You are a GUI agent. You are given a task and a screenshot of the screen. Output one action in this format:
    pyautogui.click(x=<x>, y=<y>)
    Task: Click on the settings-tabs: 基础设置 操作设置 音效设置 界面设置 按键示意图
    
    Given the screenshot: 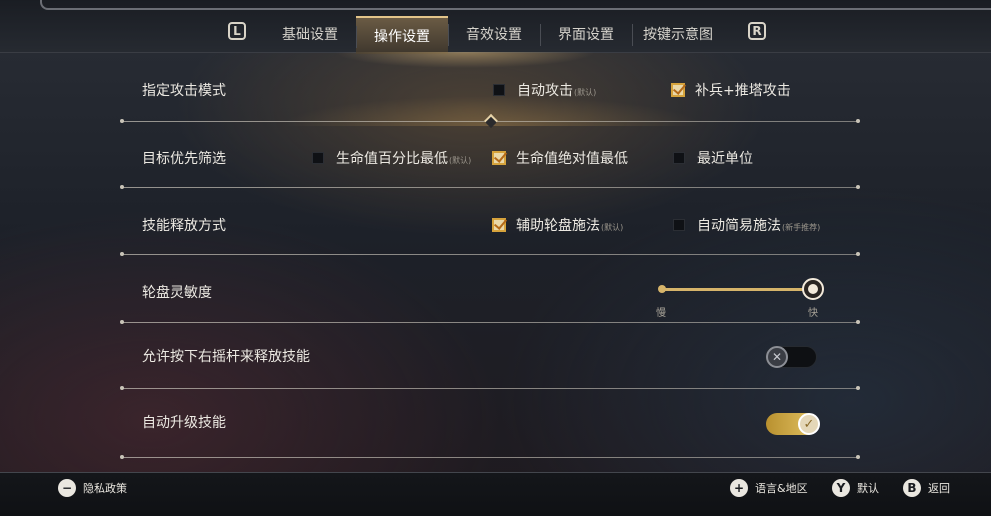 What is the action you would take?
    pyautogui.click(x=494, y=35)
    